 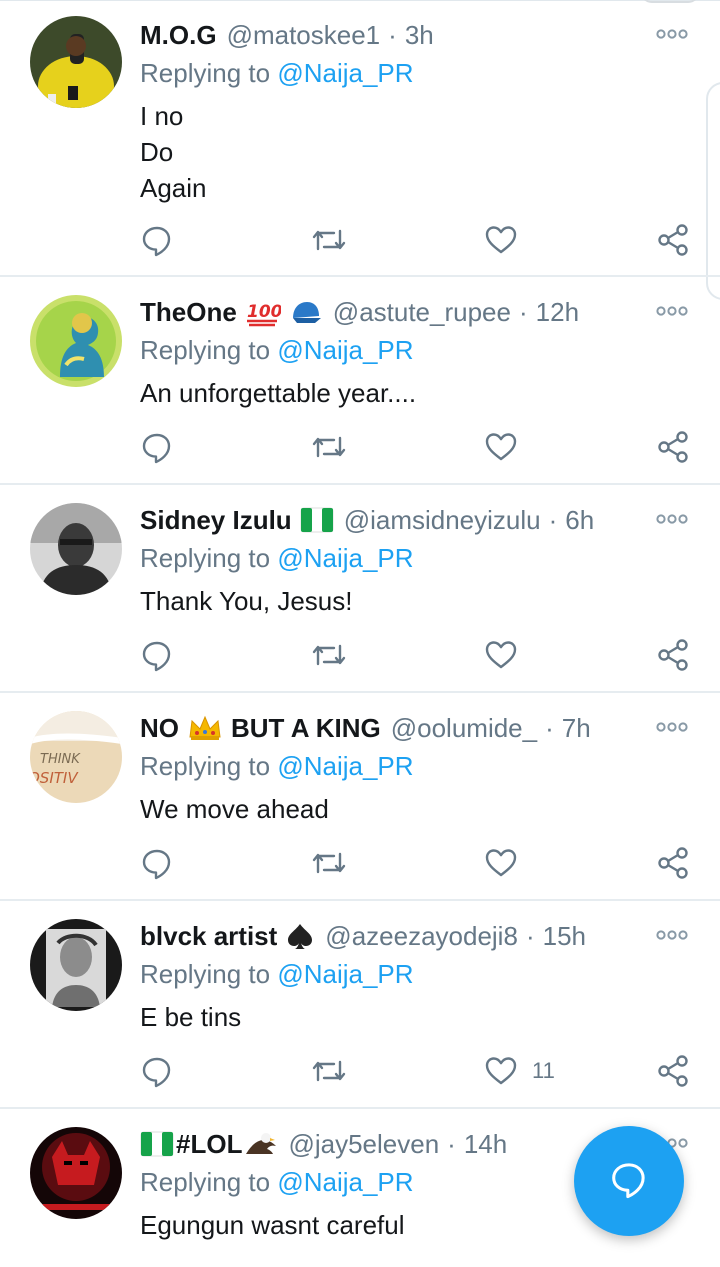 What do you see at coordinates (178, 35) in the screenshot?
I see `display-name: M.O.G` at bounding box center [178, 35].